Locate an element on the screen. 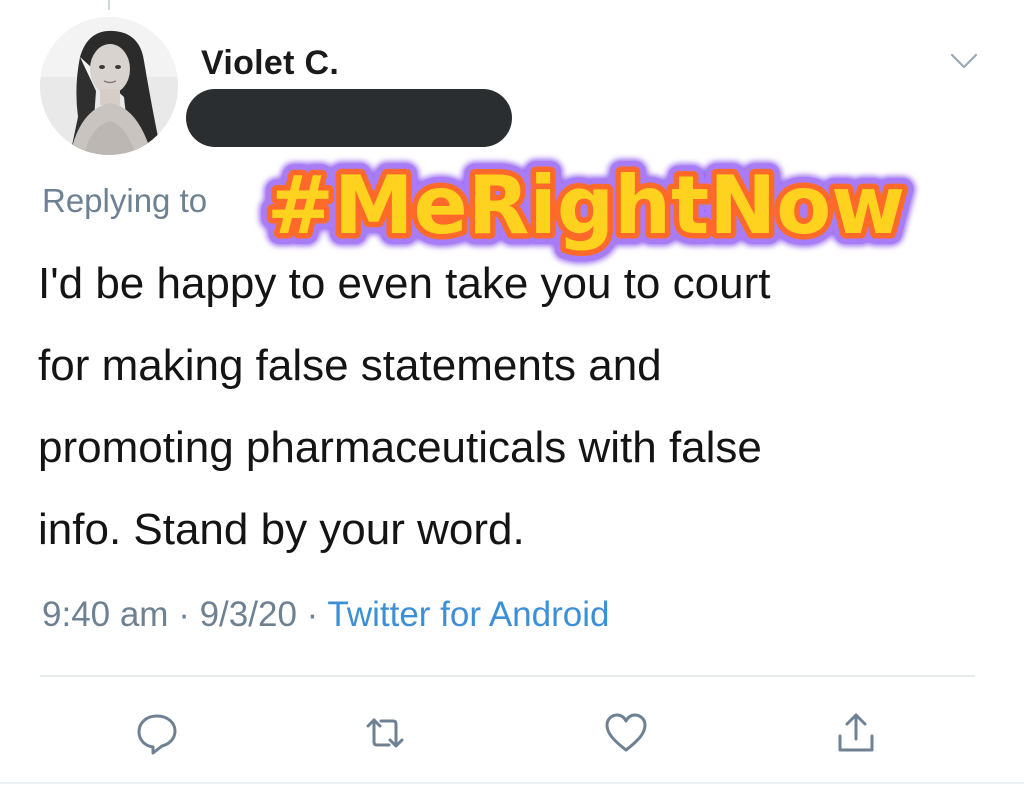 Image resolution: width=1024 pixels, height=792 pixels. sticker-text: #MeRightNow is located at coordinates (586, 205).